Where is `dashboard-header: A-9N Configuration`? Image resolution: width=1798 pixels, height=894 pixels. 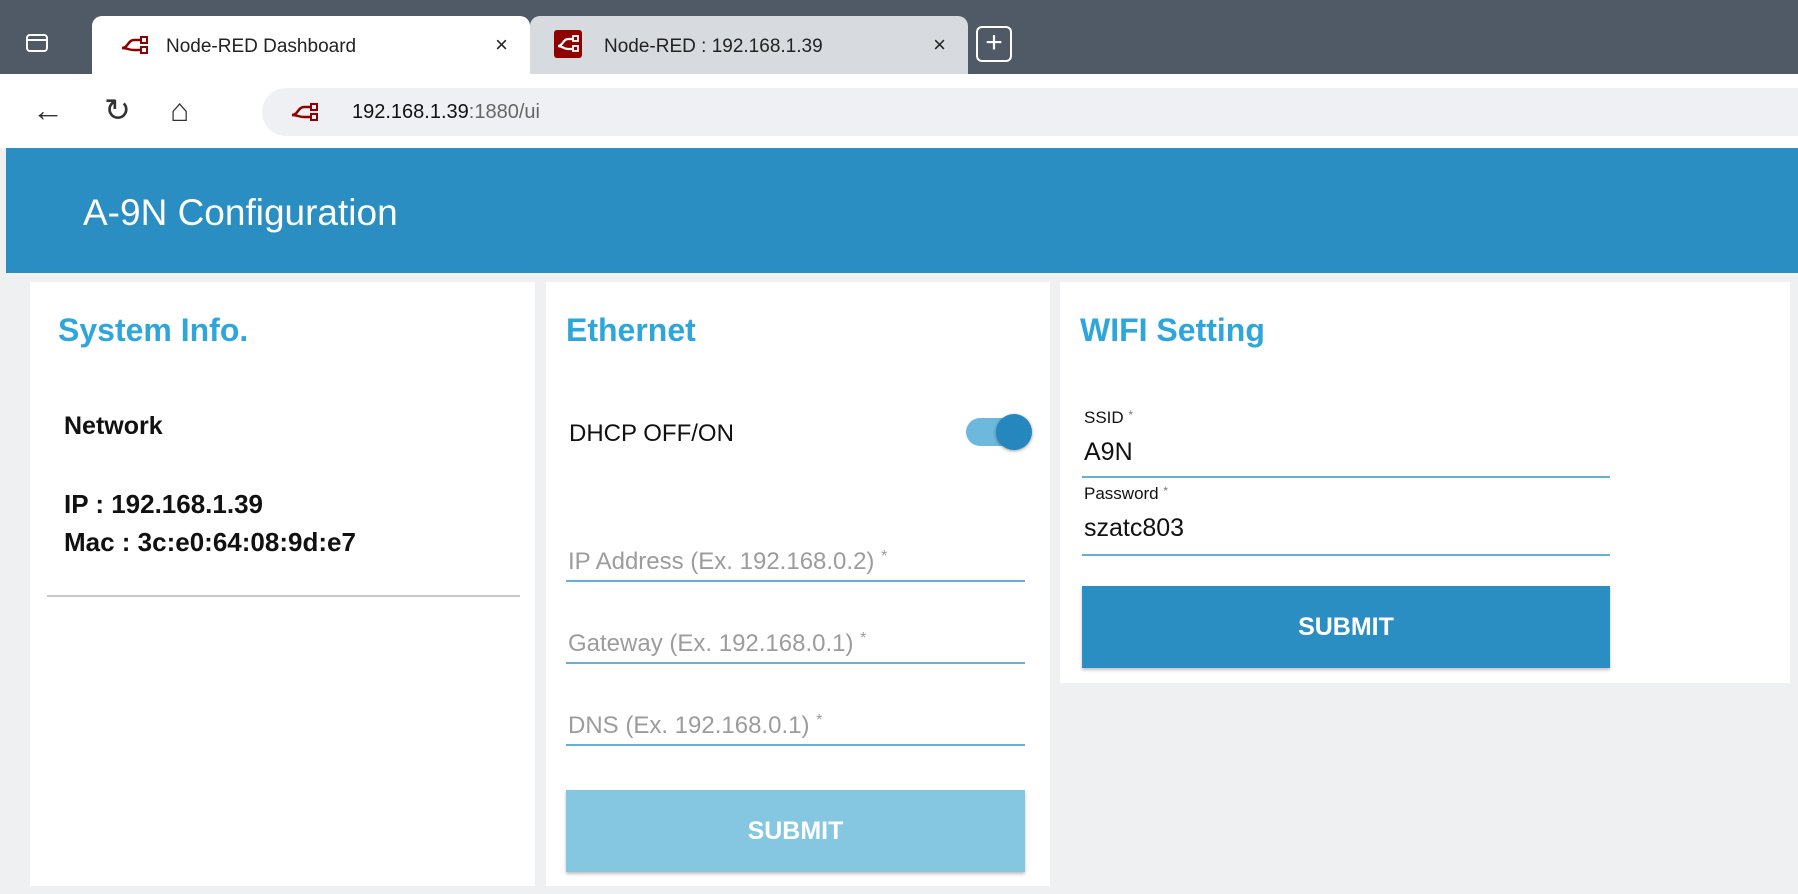
dashboard-header: A-9N Configuration is located at coordinates (902, 210).